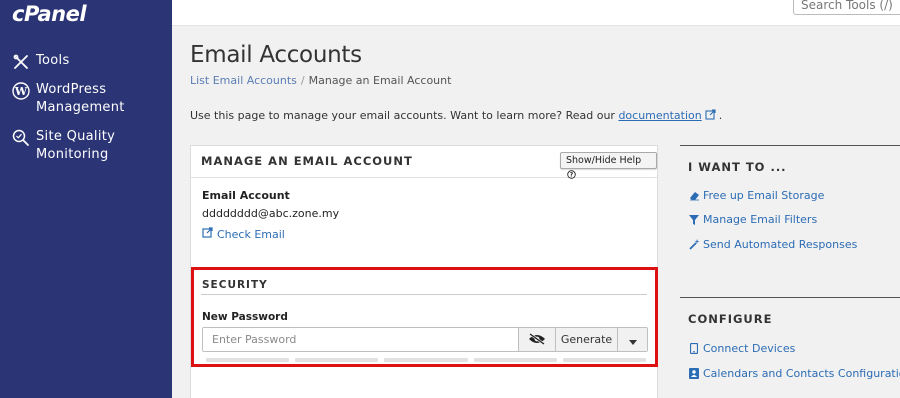 The image size is (900, 398). I want to click on configure-title: CONFIGURE, so click(730, 319).